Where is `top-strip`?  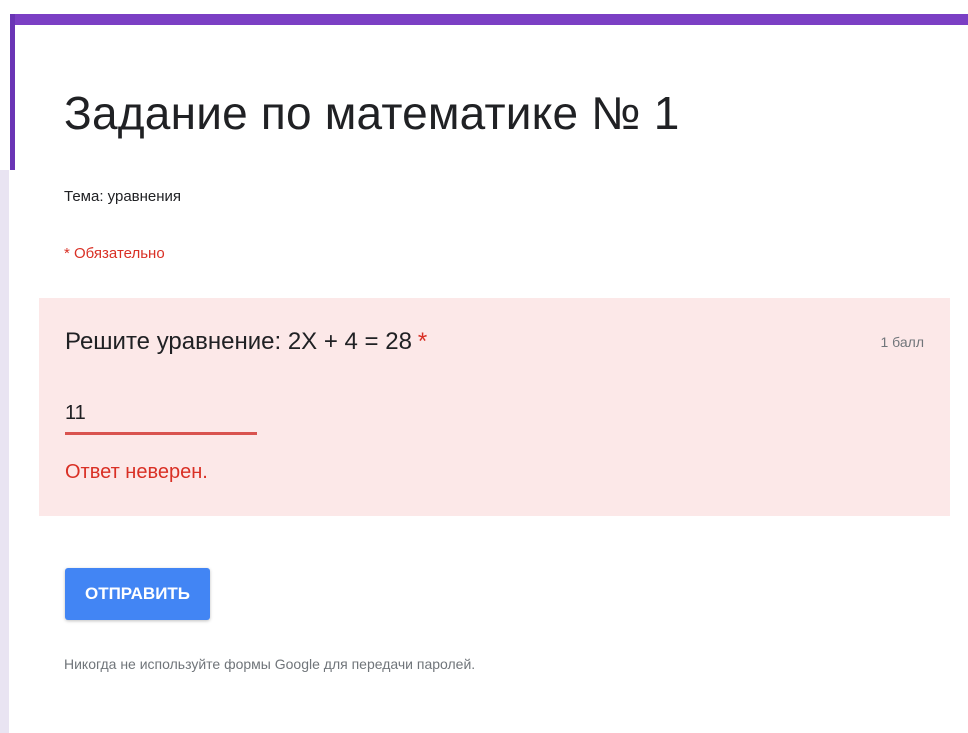 top-strip is located at coordinates (484, 7).